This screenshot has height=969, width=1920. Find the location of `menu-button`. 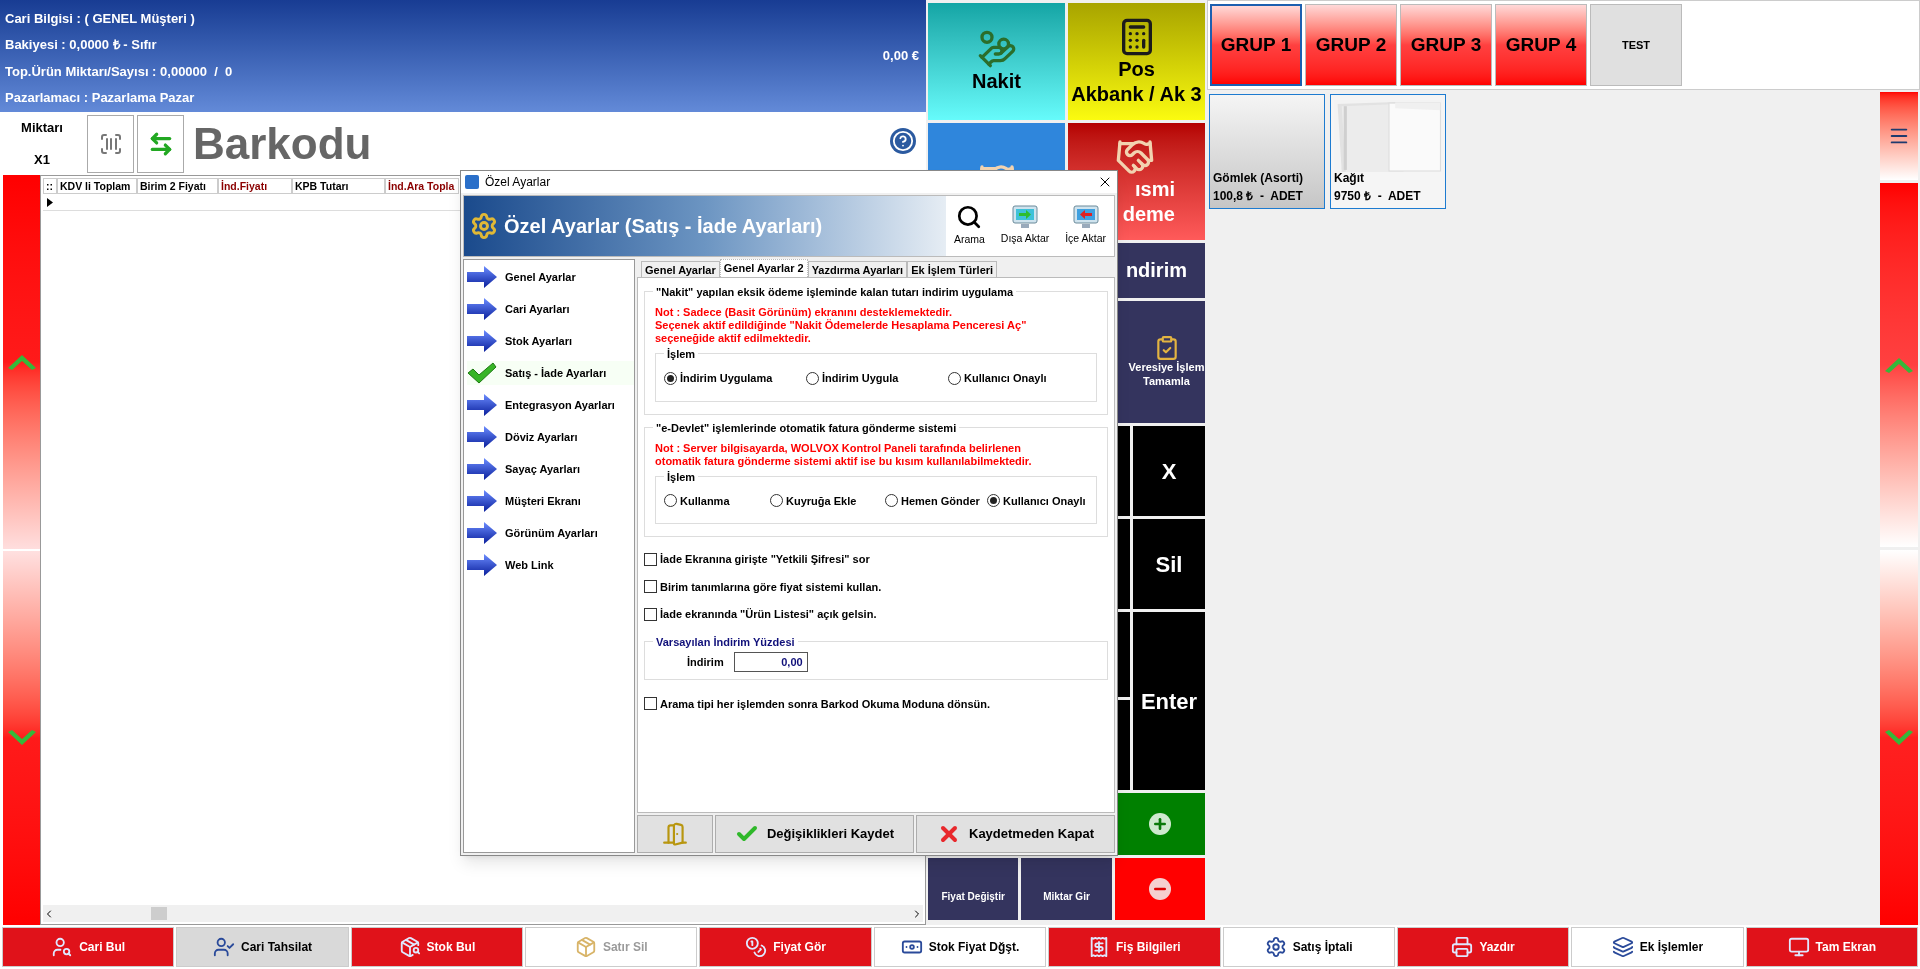

menu-button is located at coordinates (1899, 136).